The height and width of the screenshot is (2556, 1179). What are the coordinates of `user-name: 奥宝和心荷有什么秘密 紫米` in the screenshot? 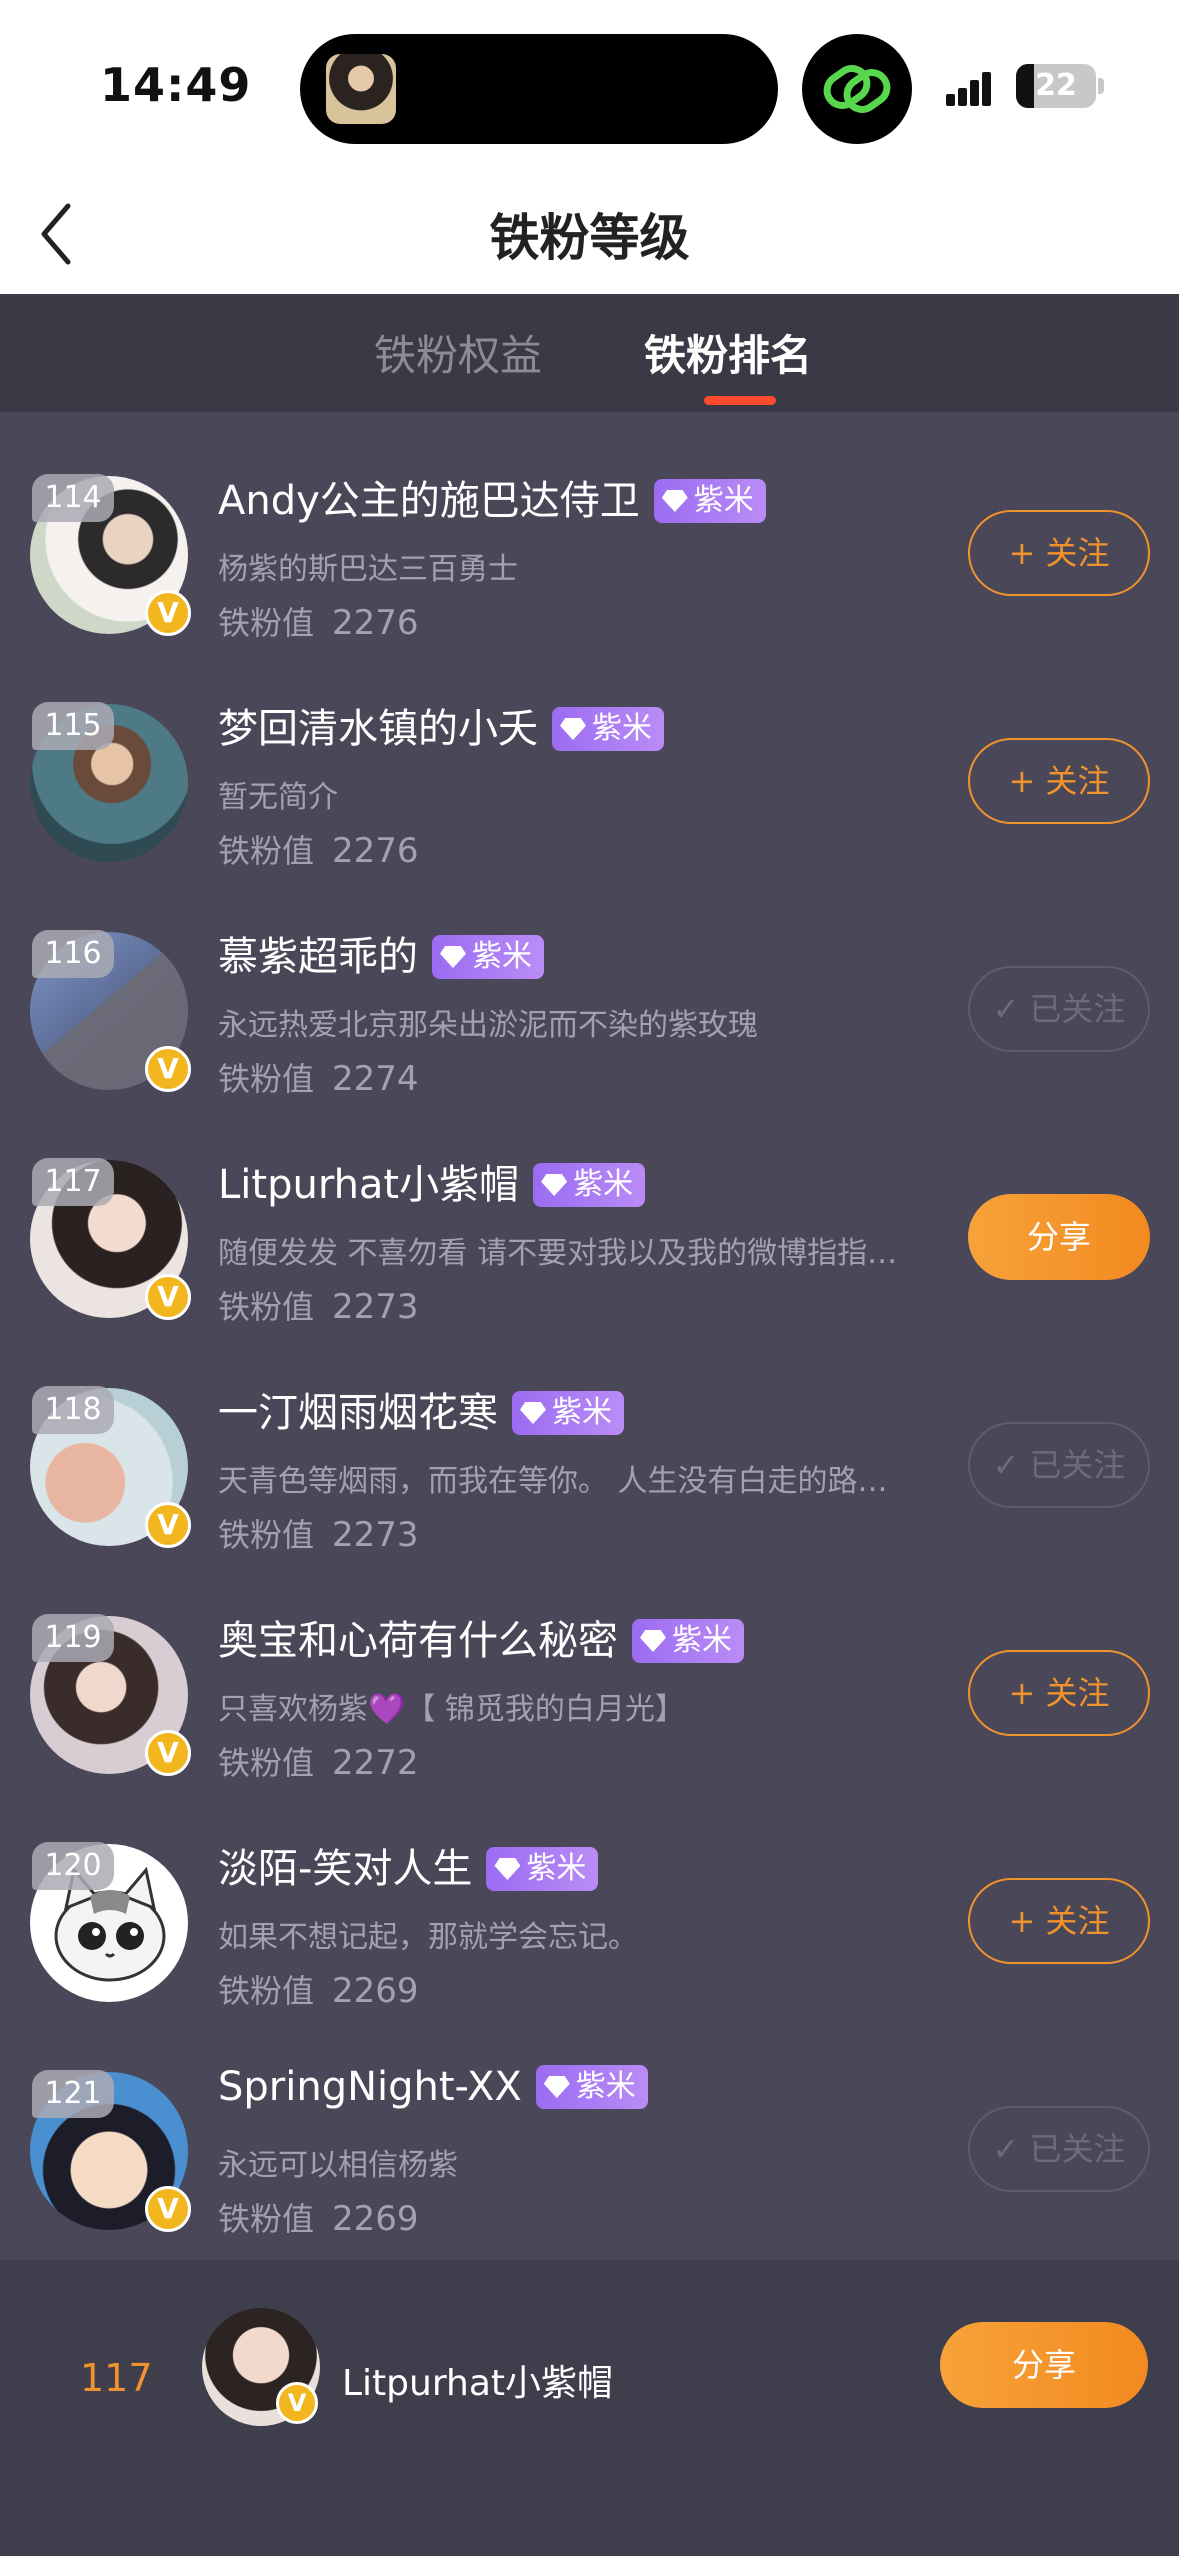 It's located at (481, 1637).